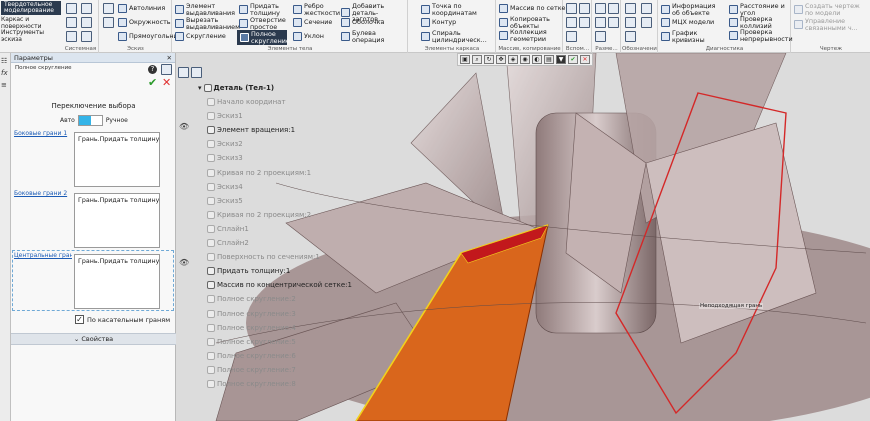 Image resolution: width=870 pixels, height=421 pixels. What do you see at coordinates (571, 8) in the screenshot?
I see `plane-icon` at bounding box center [571, 8].